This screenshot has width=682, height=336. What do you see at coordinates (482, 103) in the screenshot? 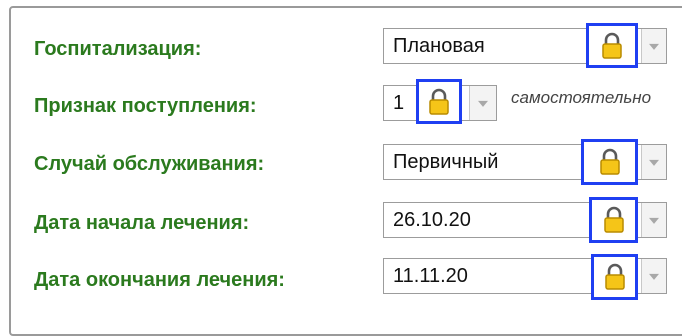
I see `admission-sign-dropdown-arrow` at bounding box center [482, 103].